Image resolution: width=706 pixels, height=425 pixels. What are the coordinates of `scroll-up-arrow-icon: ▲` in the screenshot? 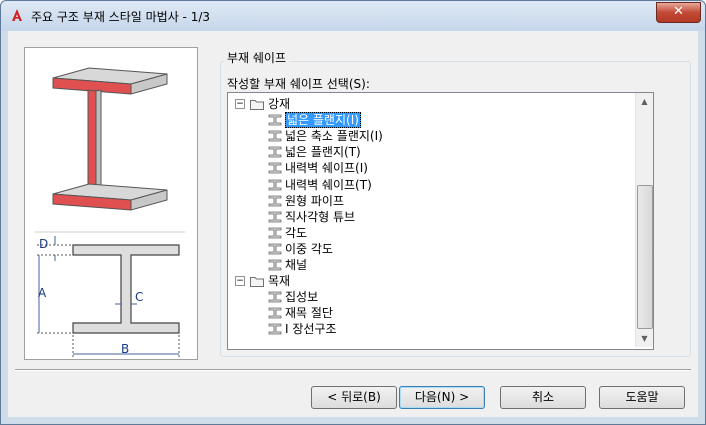 It's located at (644, 101).